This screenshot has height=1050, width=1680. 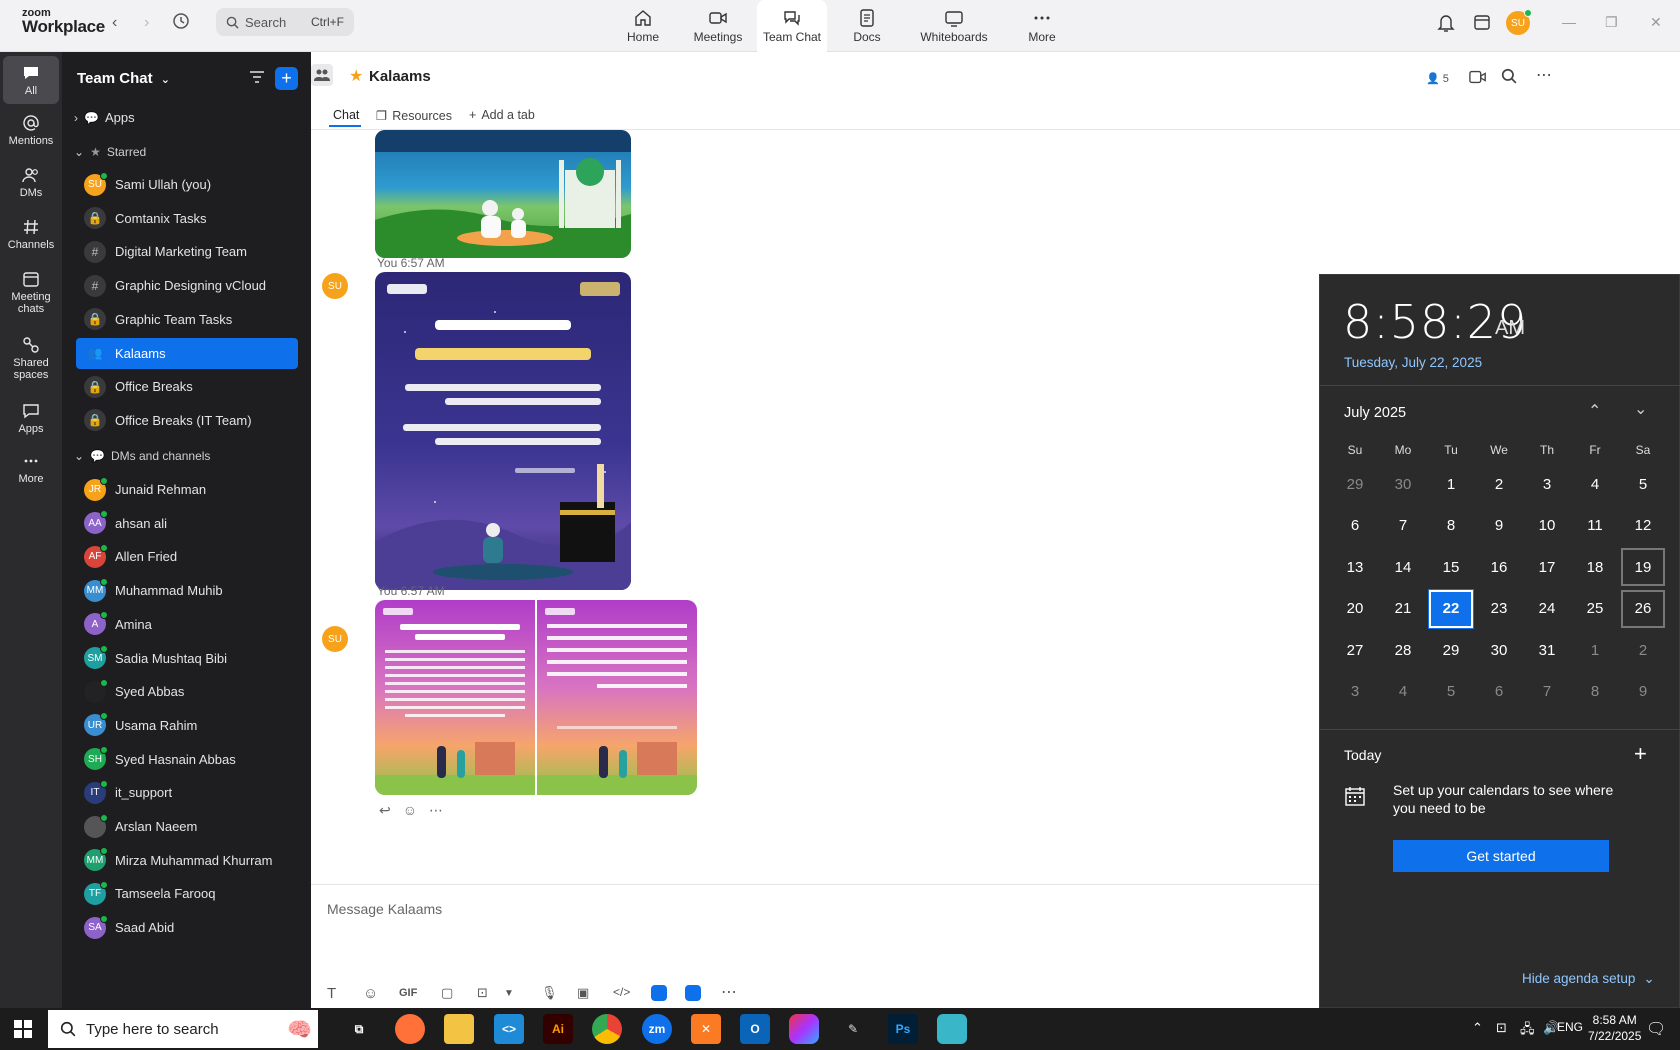 What do you see at coordinates (1527, 1031) in the screenshot?
I see `network-icon: 🖧` at bounding box center [1527, 1031].